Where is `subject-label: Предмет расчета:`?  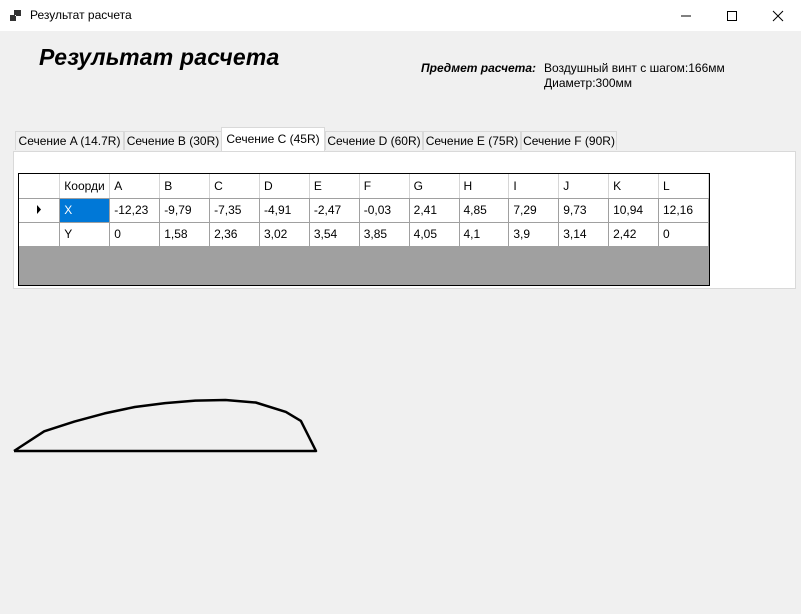
subject-label: Предмет расчета: is located at coordinates (478, 68).